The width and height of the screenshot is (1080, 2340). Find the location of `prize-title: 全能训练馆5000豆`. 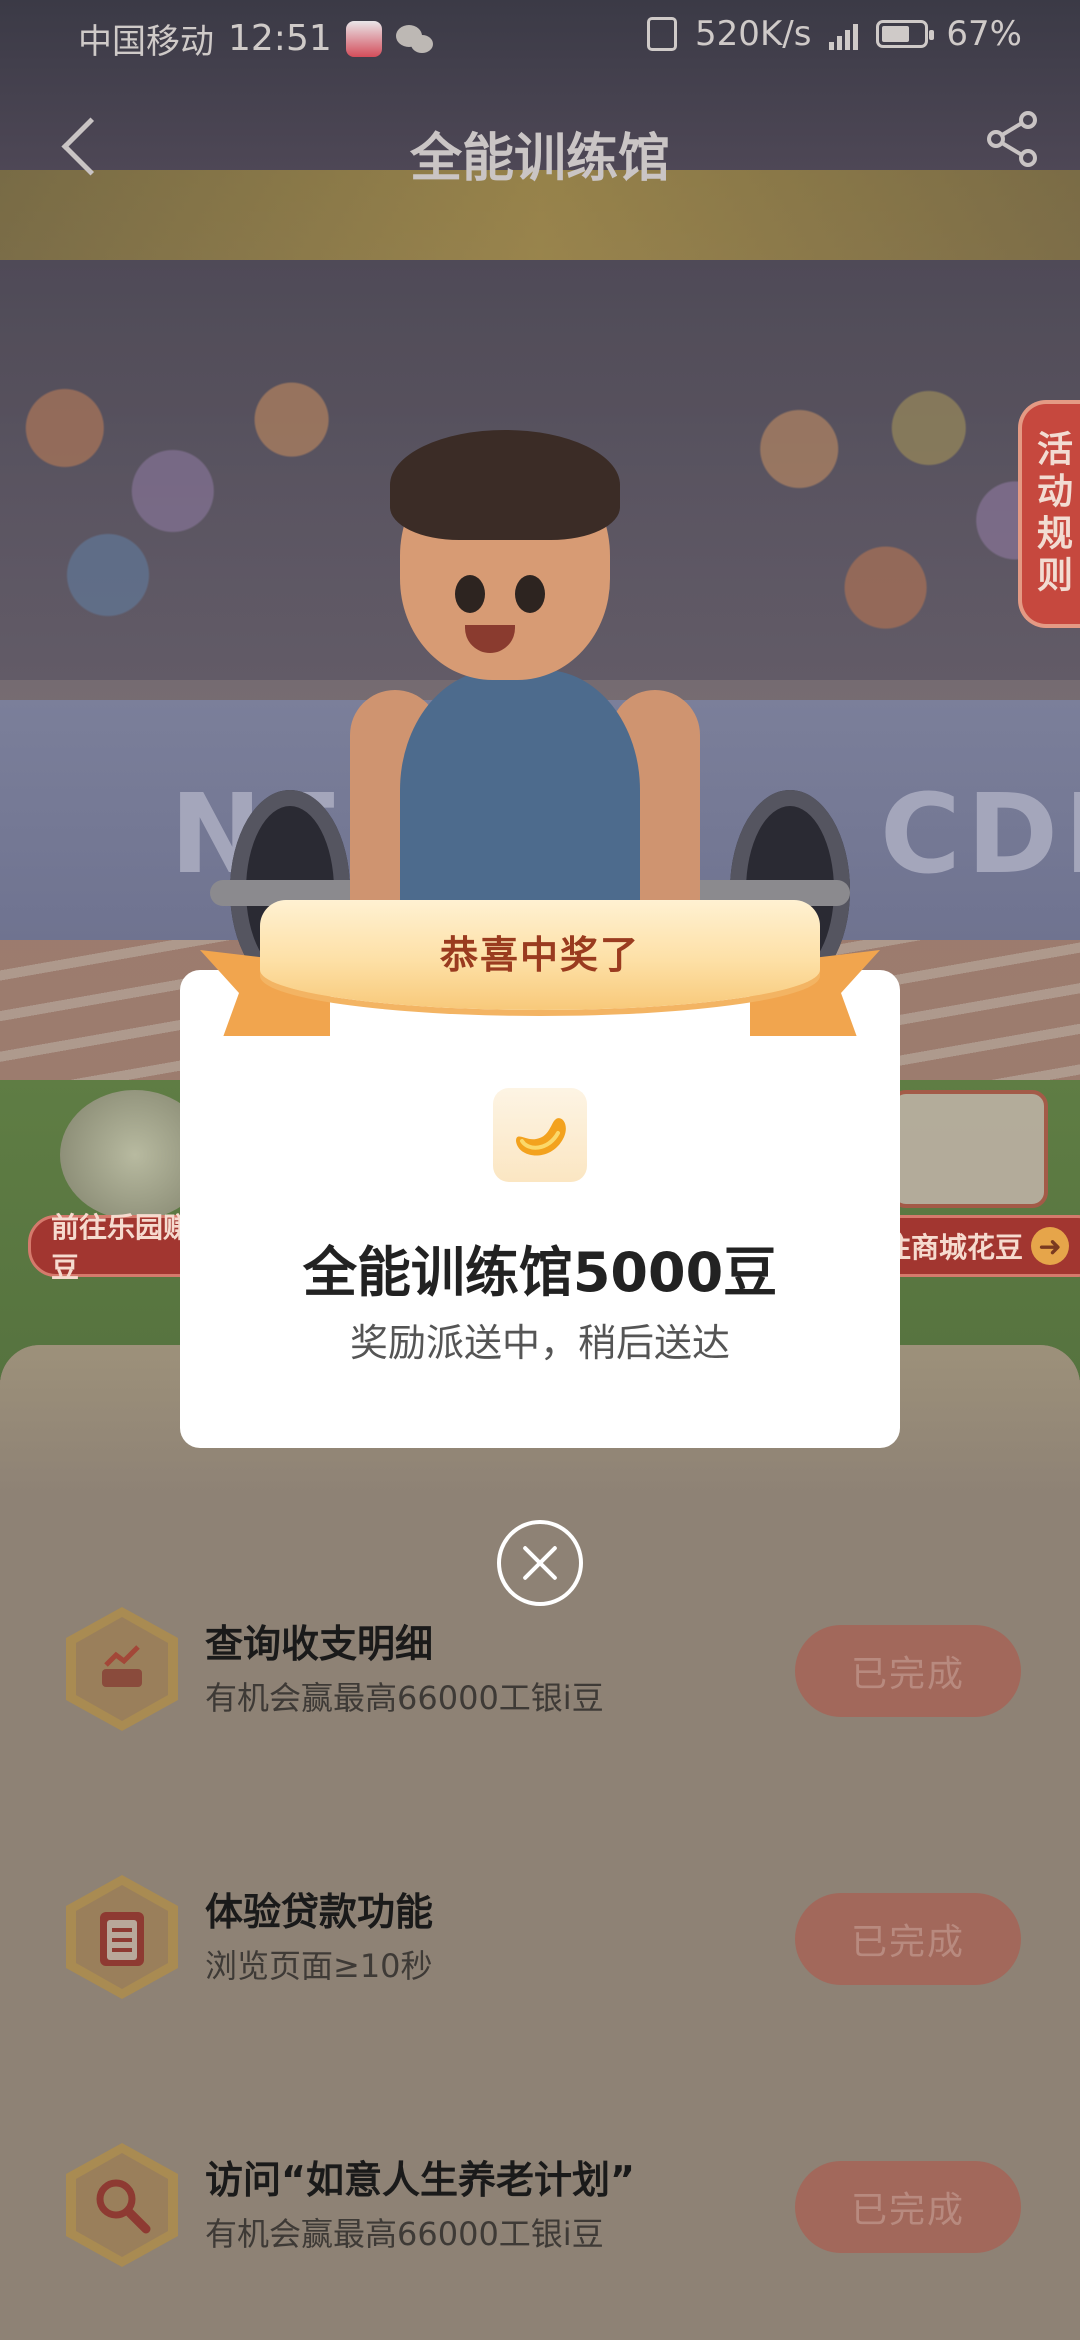

prize-title: 全能训练馆5000豆 is located at coordinates (540, 1272).